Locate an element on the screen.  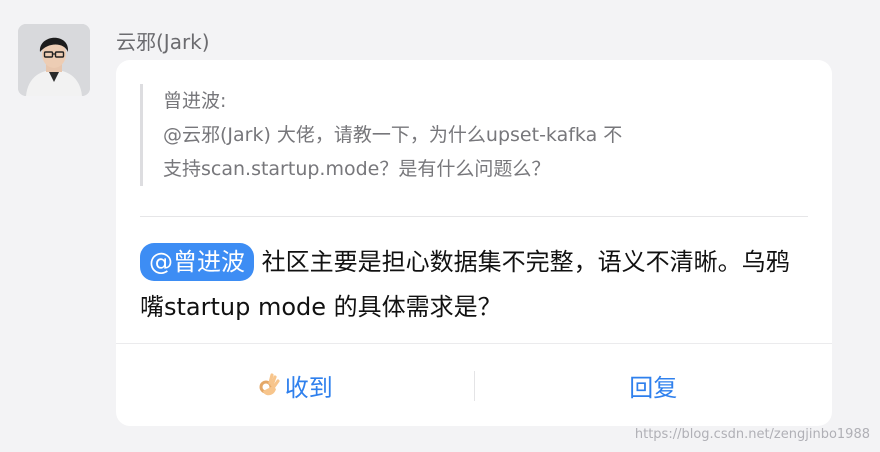
quote-author: 曾进波: is located at coordinates (195, 101).